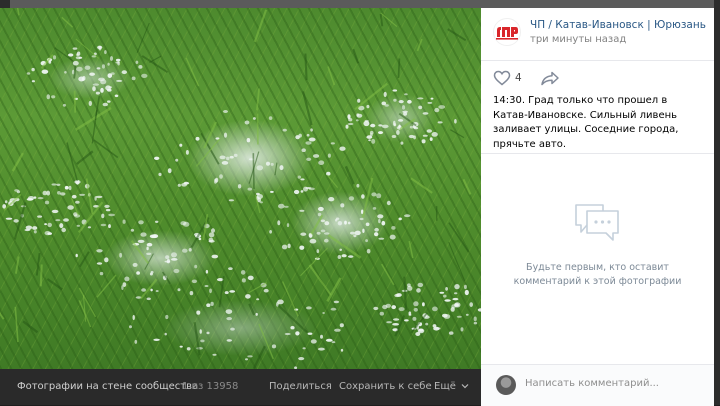 The image size is (720, 406). What do you see at coordinates (550, 78) in the screenshot?
I see `share-icon` at bounding box center [550, 78].